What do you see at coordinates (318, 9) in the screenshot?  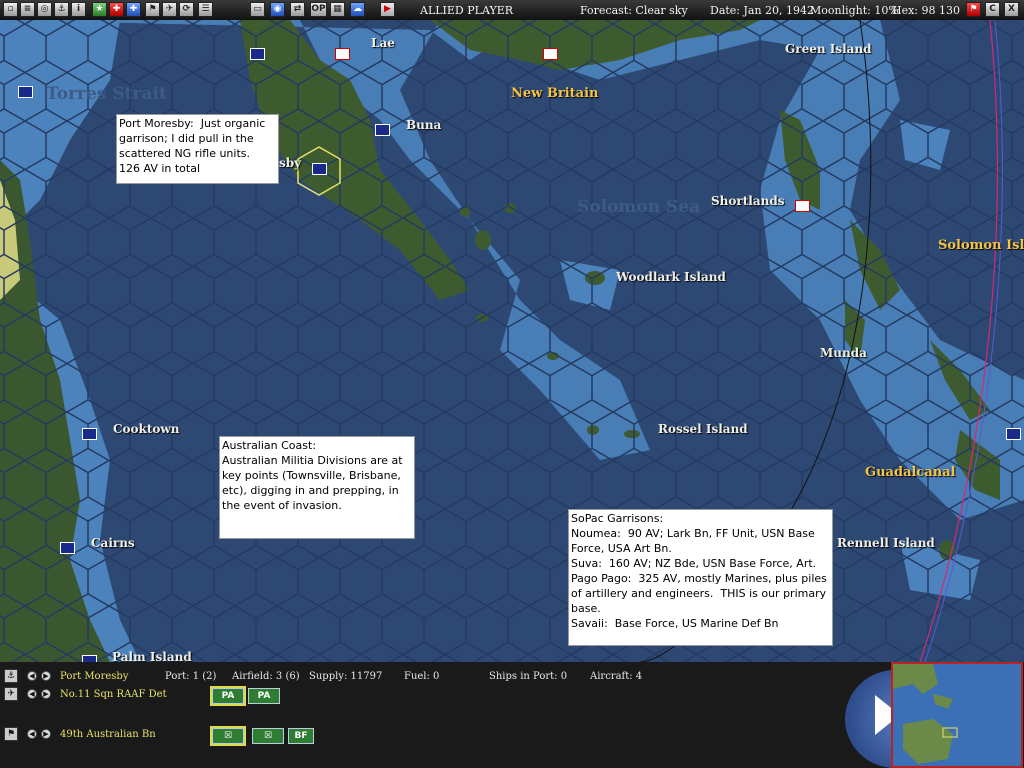 I see `op-button: OP` at bounding box center [318, 9].